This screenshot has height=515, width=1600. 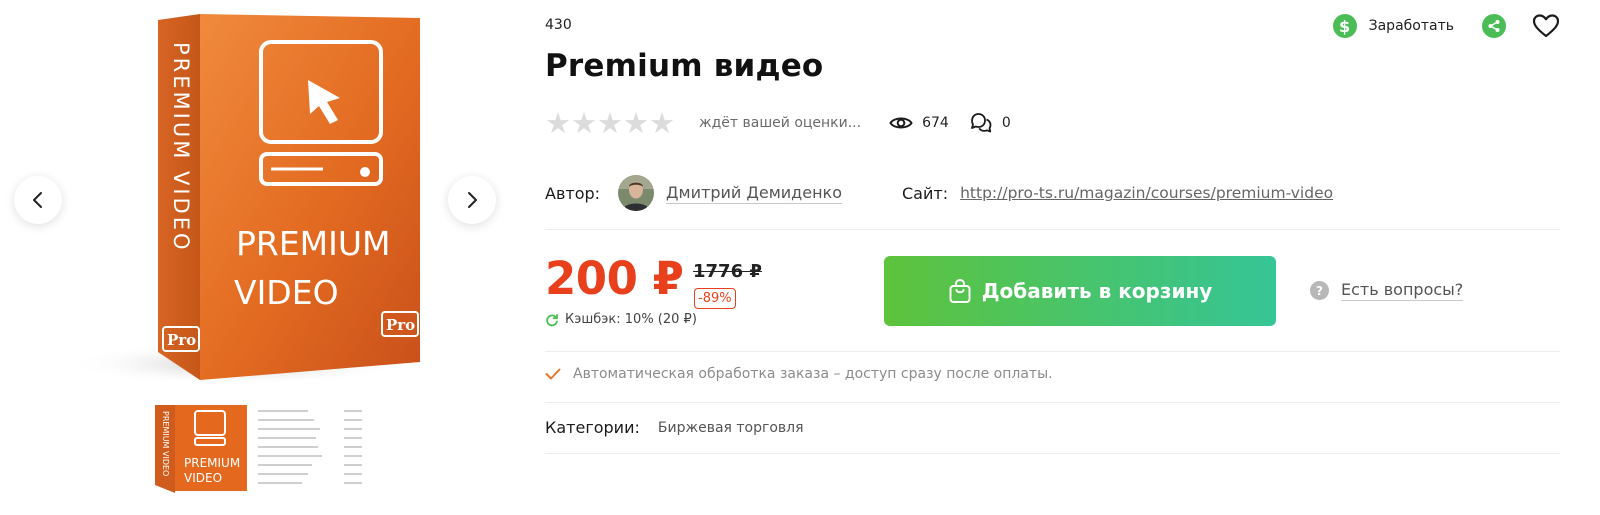 I want to click on author-name-link: Дмитрий Демиденко, so click(x=754, y=193).